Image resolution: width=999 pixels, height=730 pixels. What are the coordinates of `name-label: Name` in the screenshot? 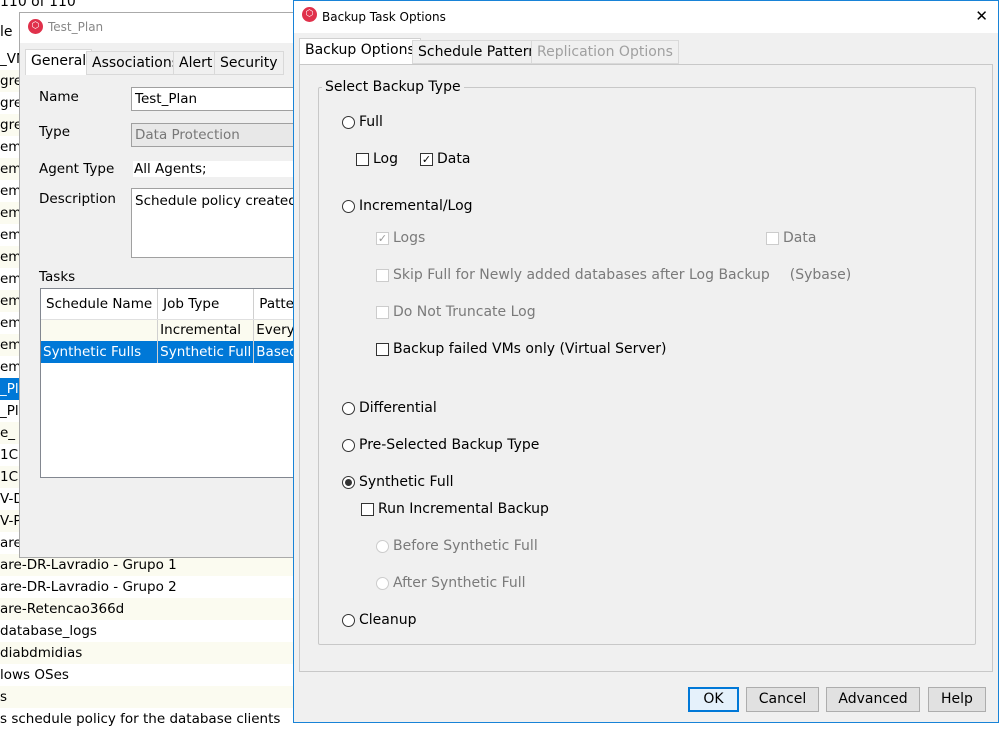 It's located at (59, 97).